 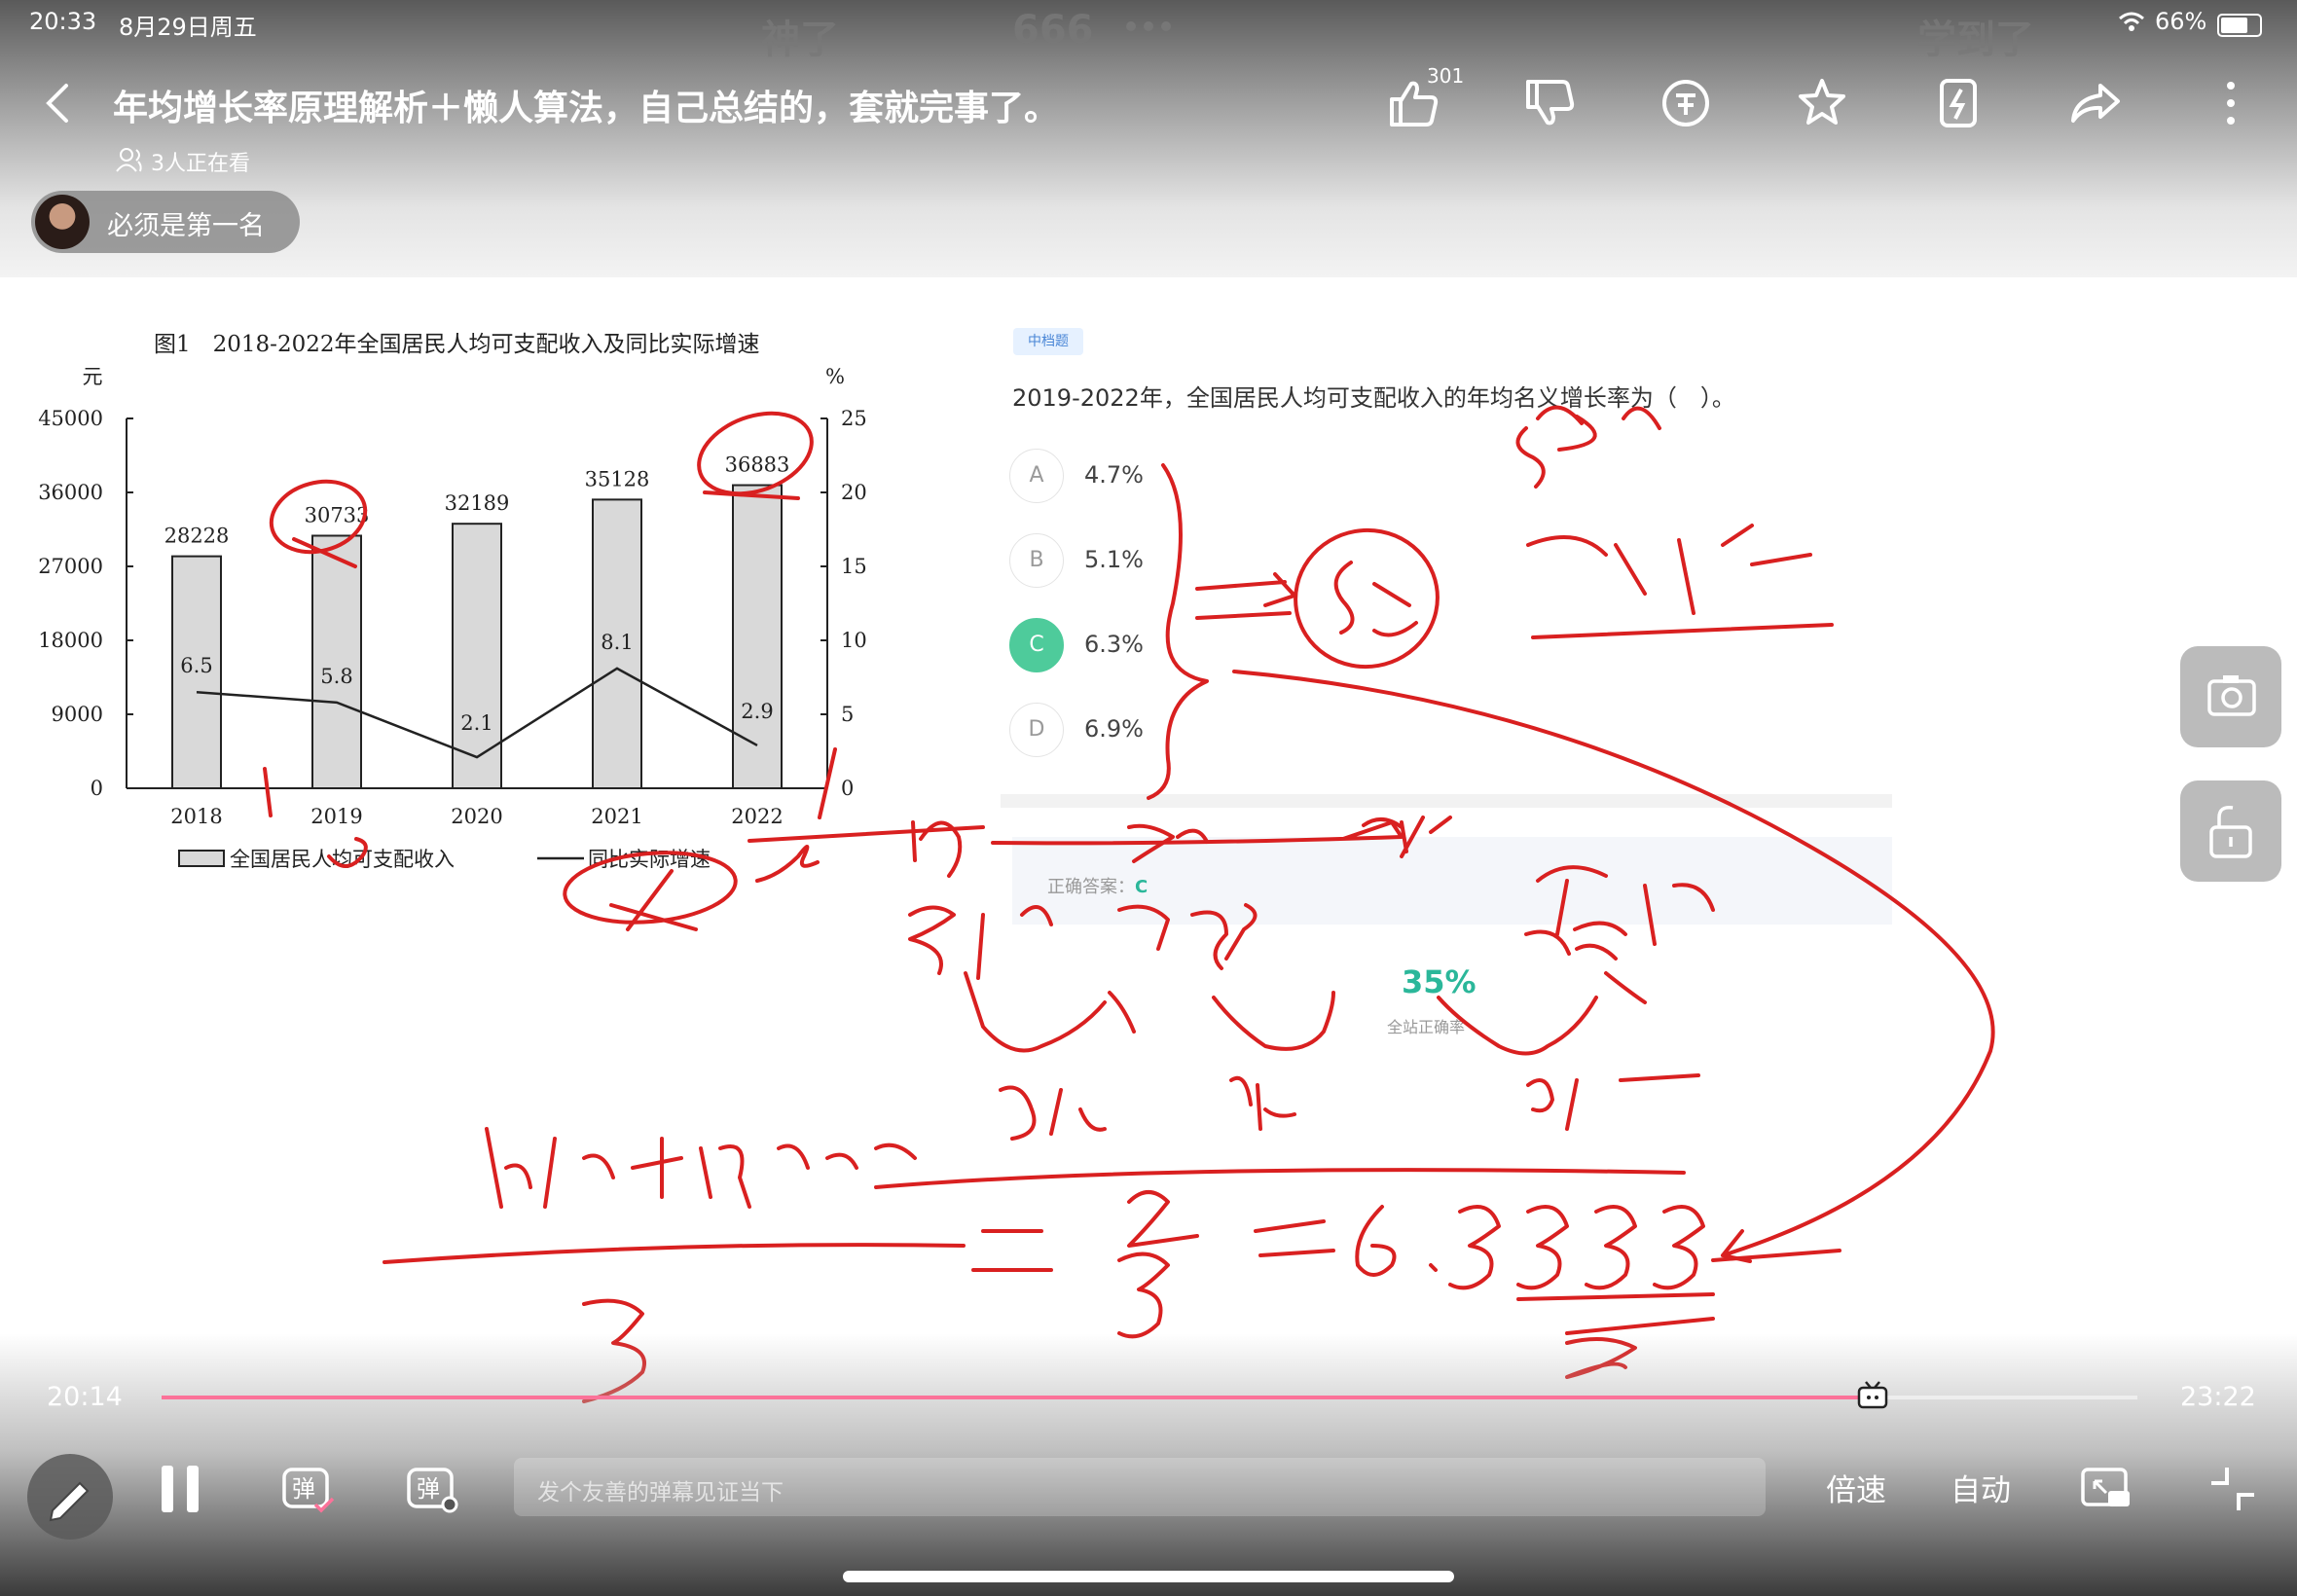 I want to click on home-indicator, so click(x=1148, y=1576).